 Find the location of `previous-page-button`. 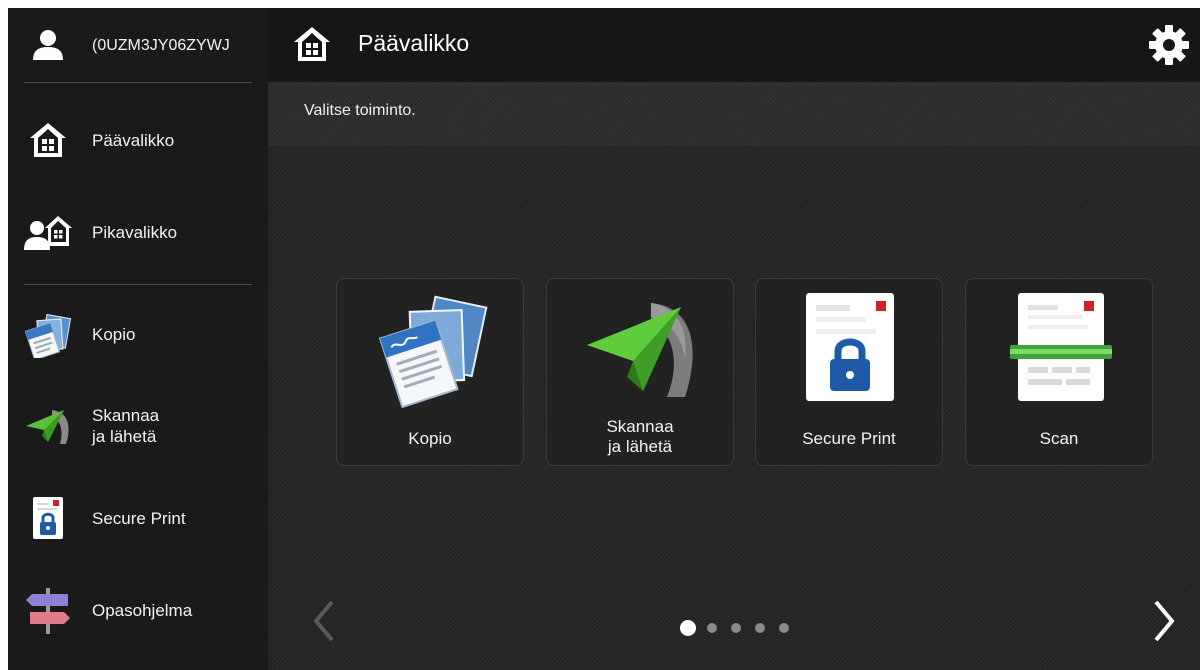

previous-page-button is located at coordinates (324, 621).